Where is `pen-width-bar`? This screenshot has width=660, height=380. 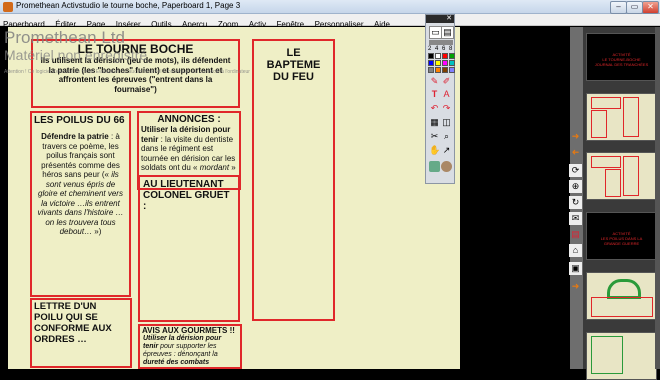 pen-width-bar is located at coordinates (441, 42).